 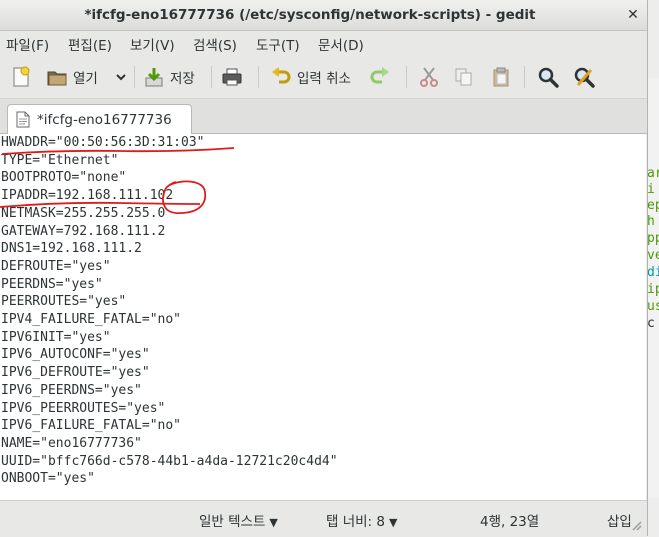 What do you see at coordinates (83, 213) in the screenshot?
I see `editor-line: NETMASK=255.255.255.0` at bounding box center [83, 213].